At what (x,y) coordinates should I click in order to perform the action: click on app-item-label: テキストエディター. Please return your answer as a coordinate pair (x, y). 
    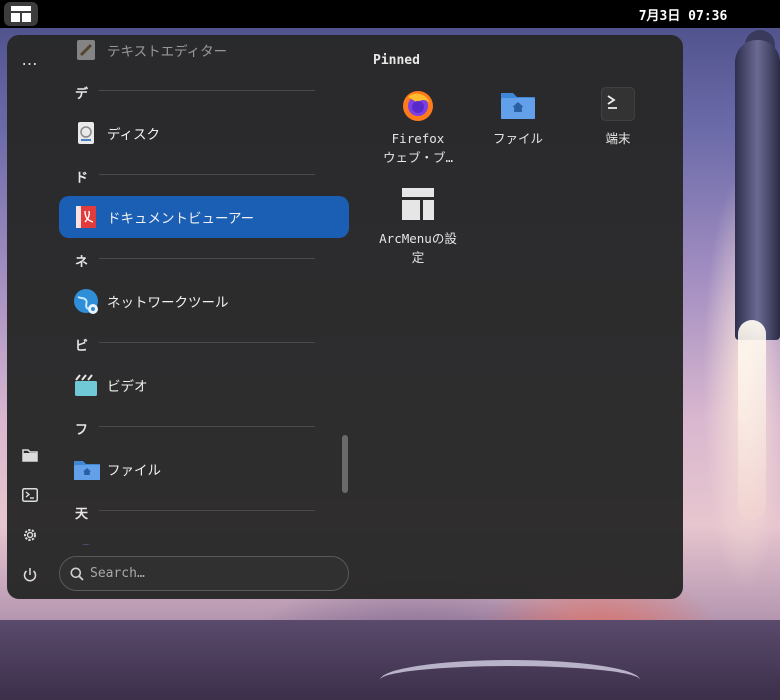
    Looking at the image, I should click on (167, 52).